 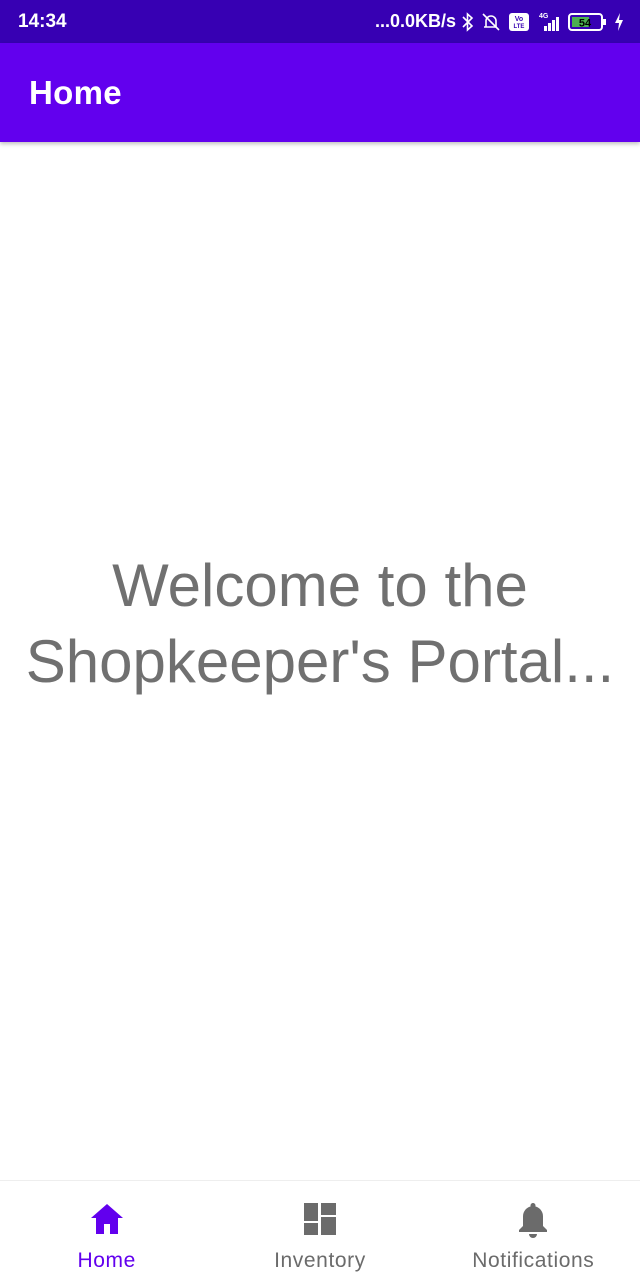 I want to click on charging-icon, so click(x=619, y=22).